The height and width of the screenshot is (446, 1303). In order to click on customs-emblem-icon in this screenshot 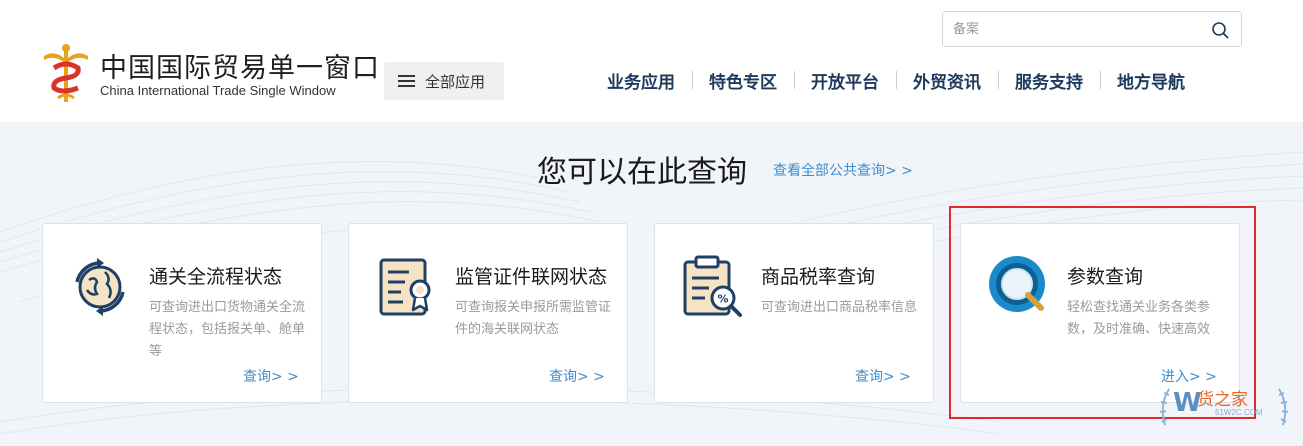, I will do `click(66, 73)`.